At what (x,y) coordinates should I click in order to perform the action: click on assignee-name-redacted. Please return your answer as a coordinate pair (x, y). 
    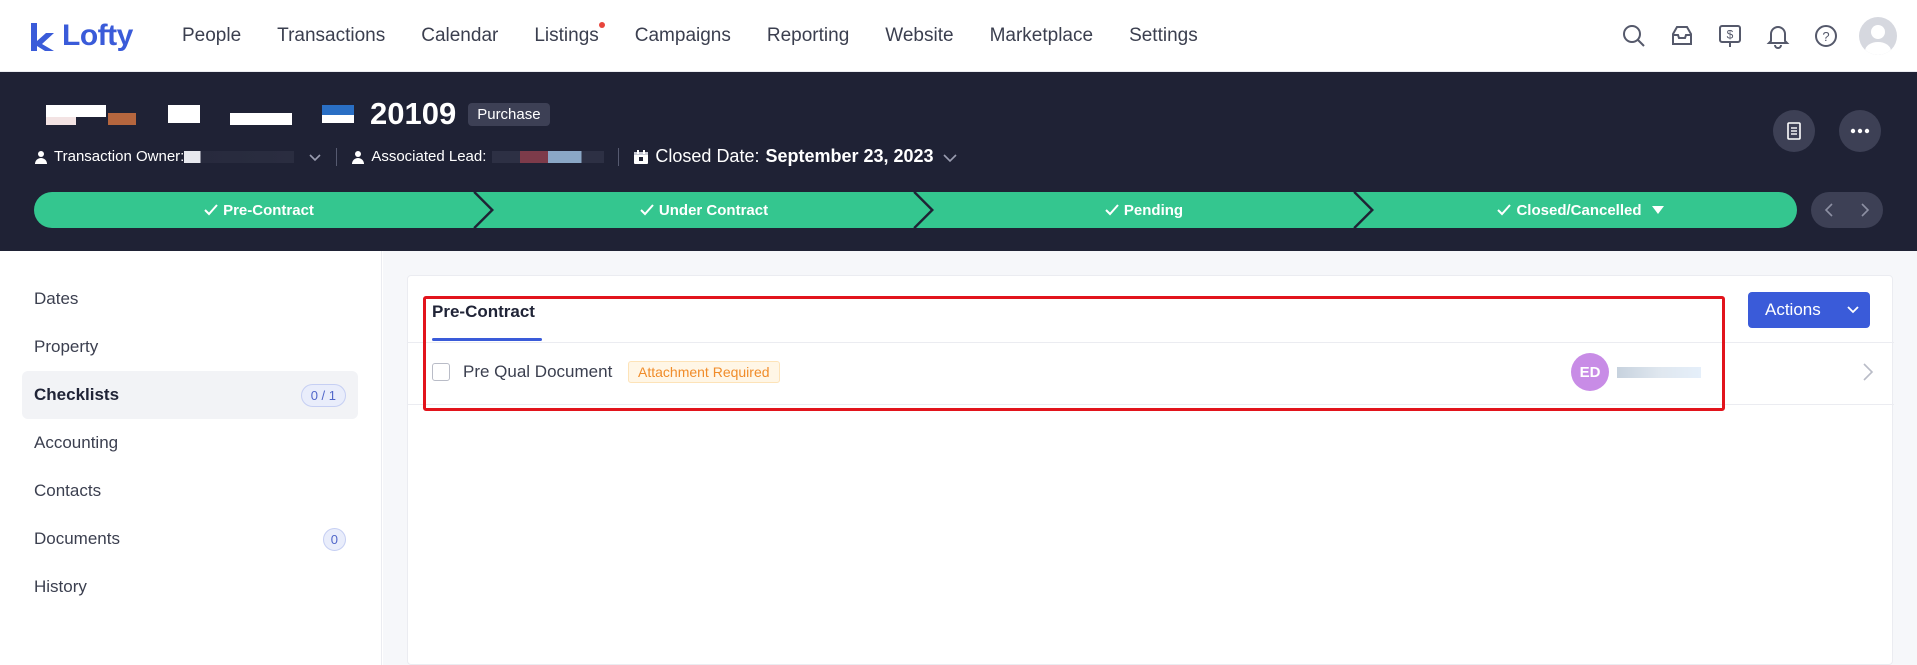
    Looking at the image, I should click on (1659, 372).